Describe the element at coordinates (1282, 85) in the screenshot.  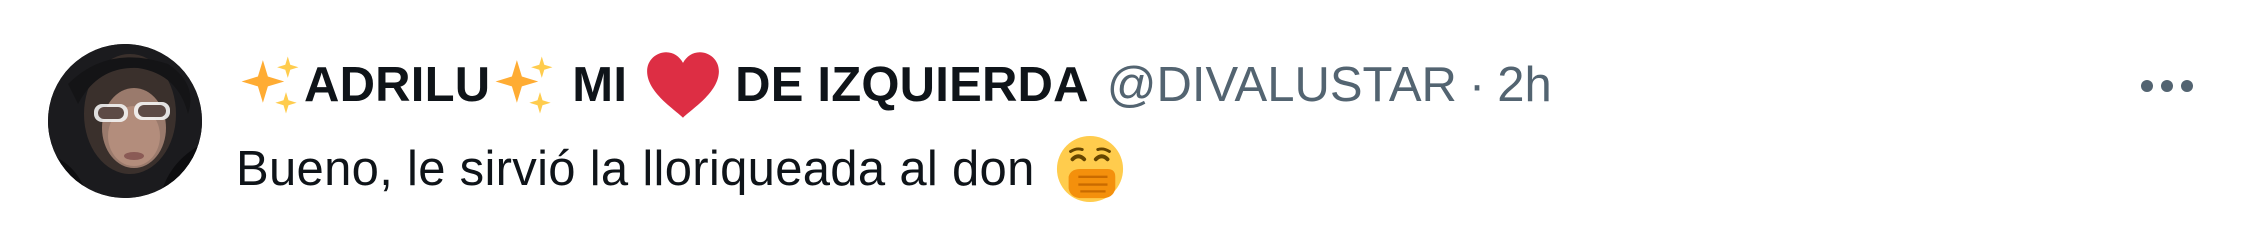
I see `author-handle: @DIVALUSTAR` at that location.